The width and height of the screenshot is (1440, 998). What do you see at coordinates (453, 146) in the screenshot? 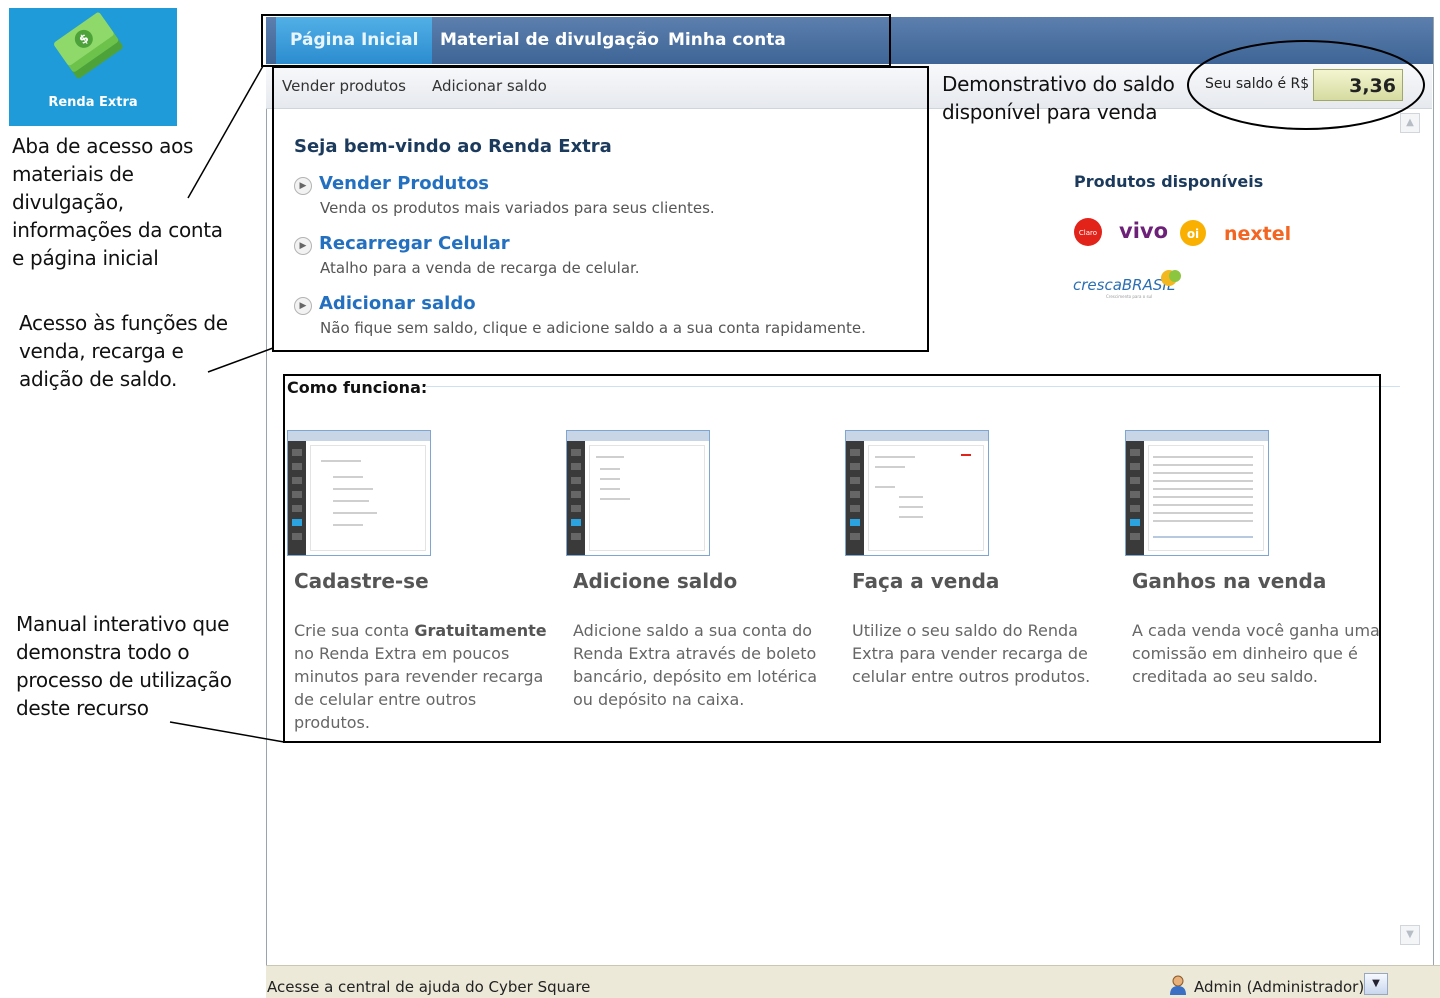
I see `welcome-title: Seja bem-vindo ao Renda Extra` at bounding box center [453, 146].